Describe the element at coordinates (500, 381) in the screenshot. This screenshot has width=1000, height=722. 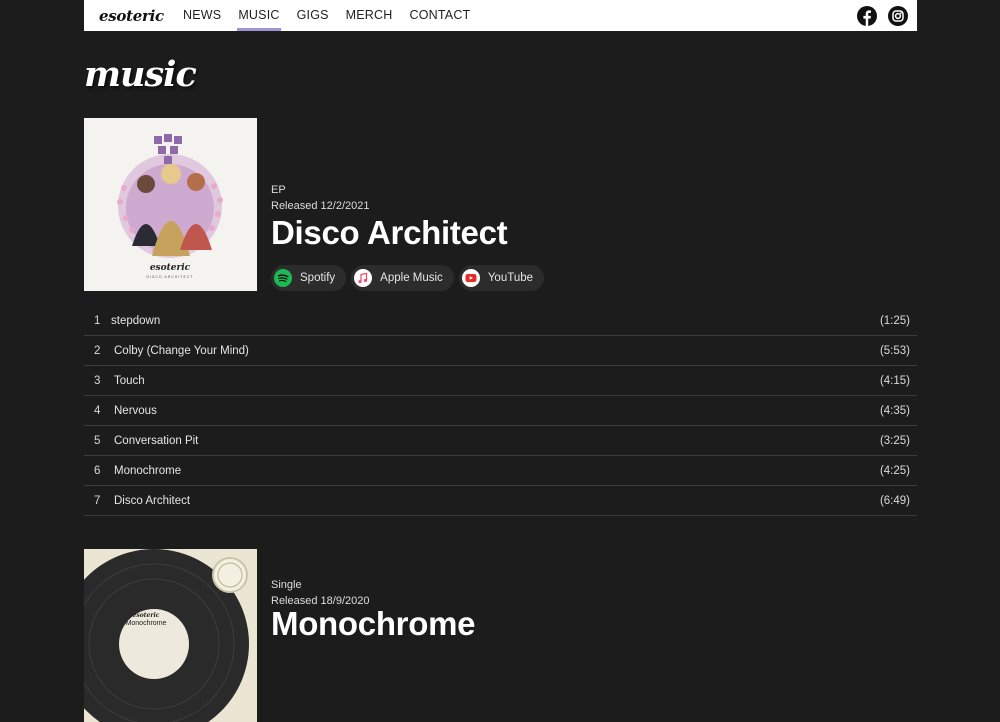
I see `track-row: 3 Touch (4:15)` at that location.